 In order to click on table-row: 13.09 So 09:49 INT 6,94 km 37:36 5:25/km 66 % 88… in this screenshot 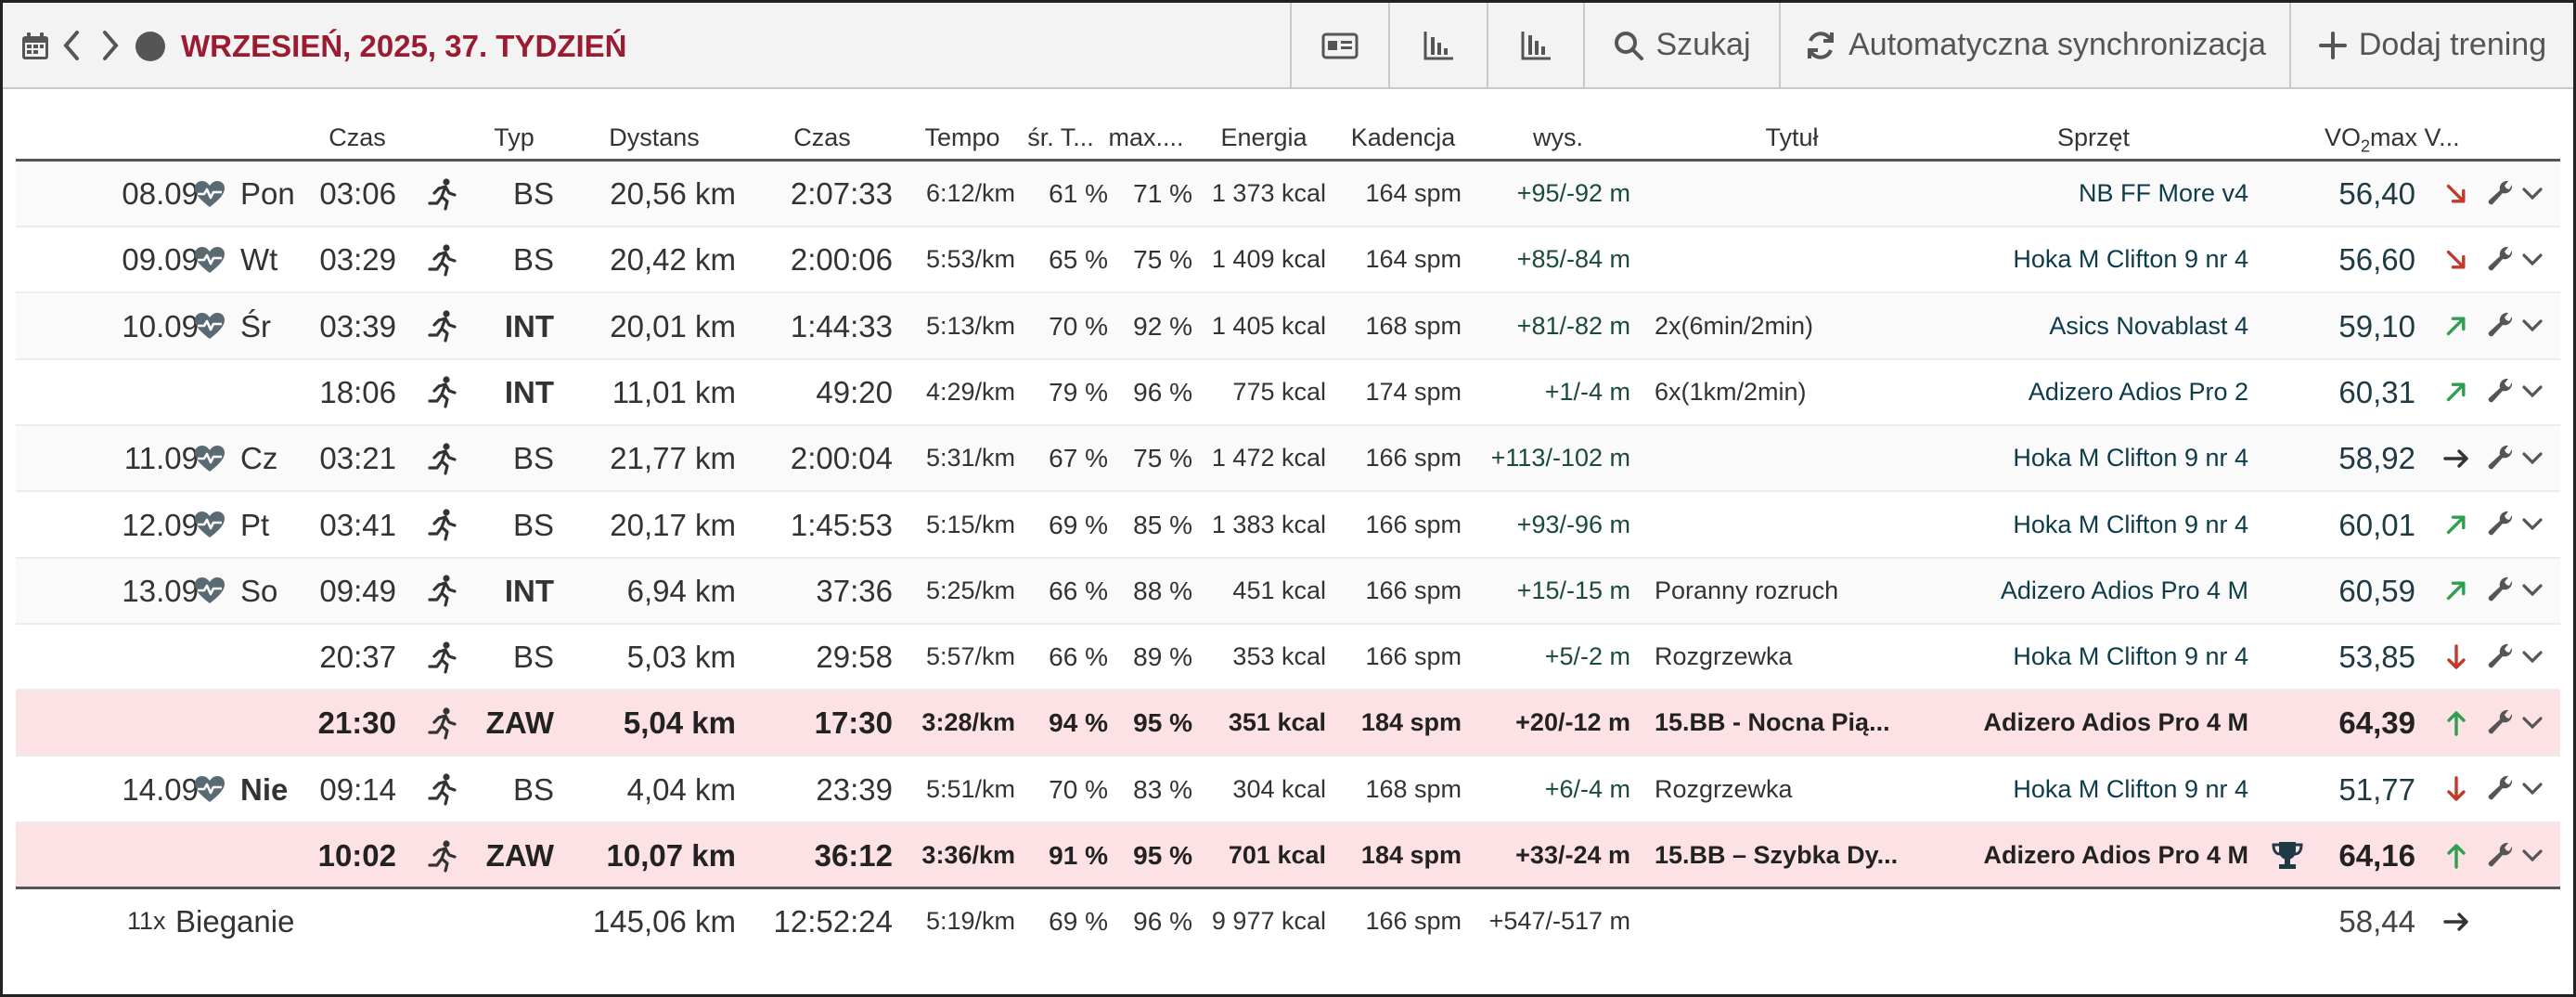, I will do `click(1288, 591)`.